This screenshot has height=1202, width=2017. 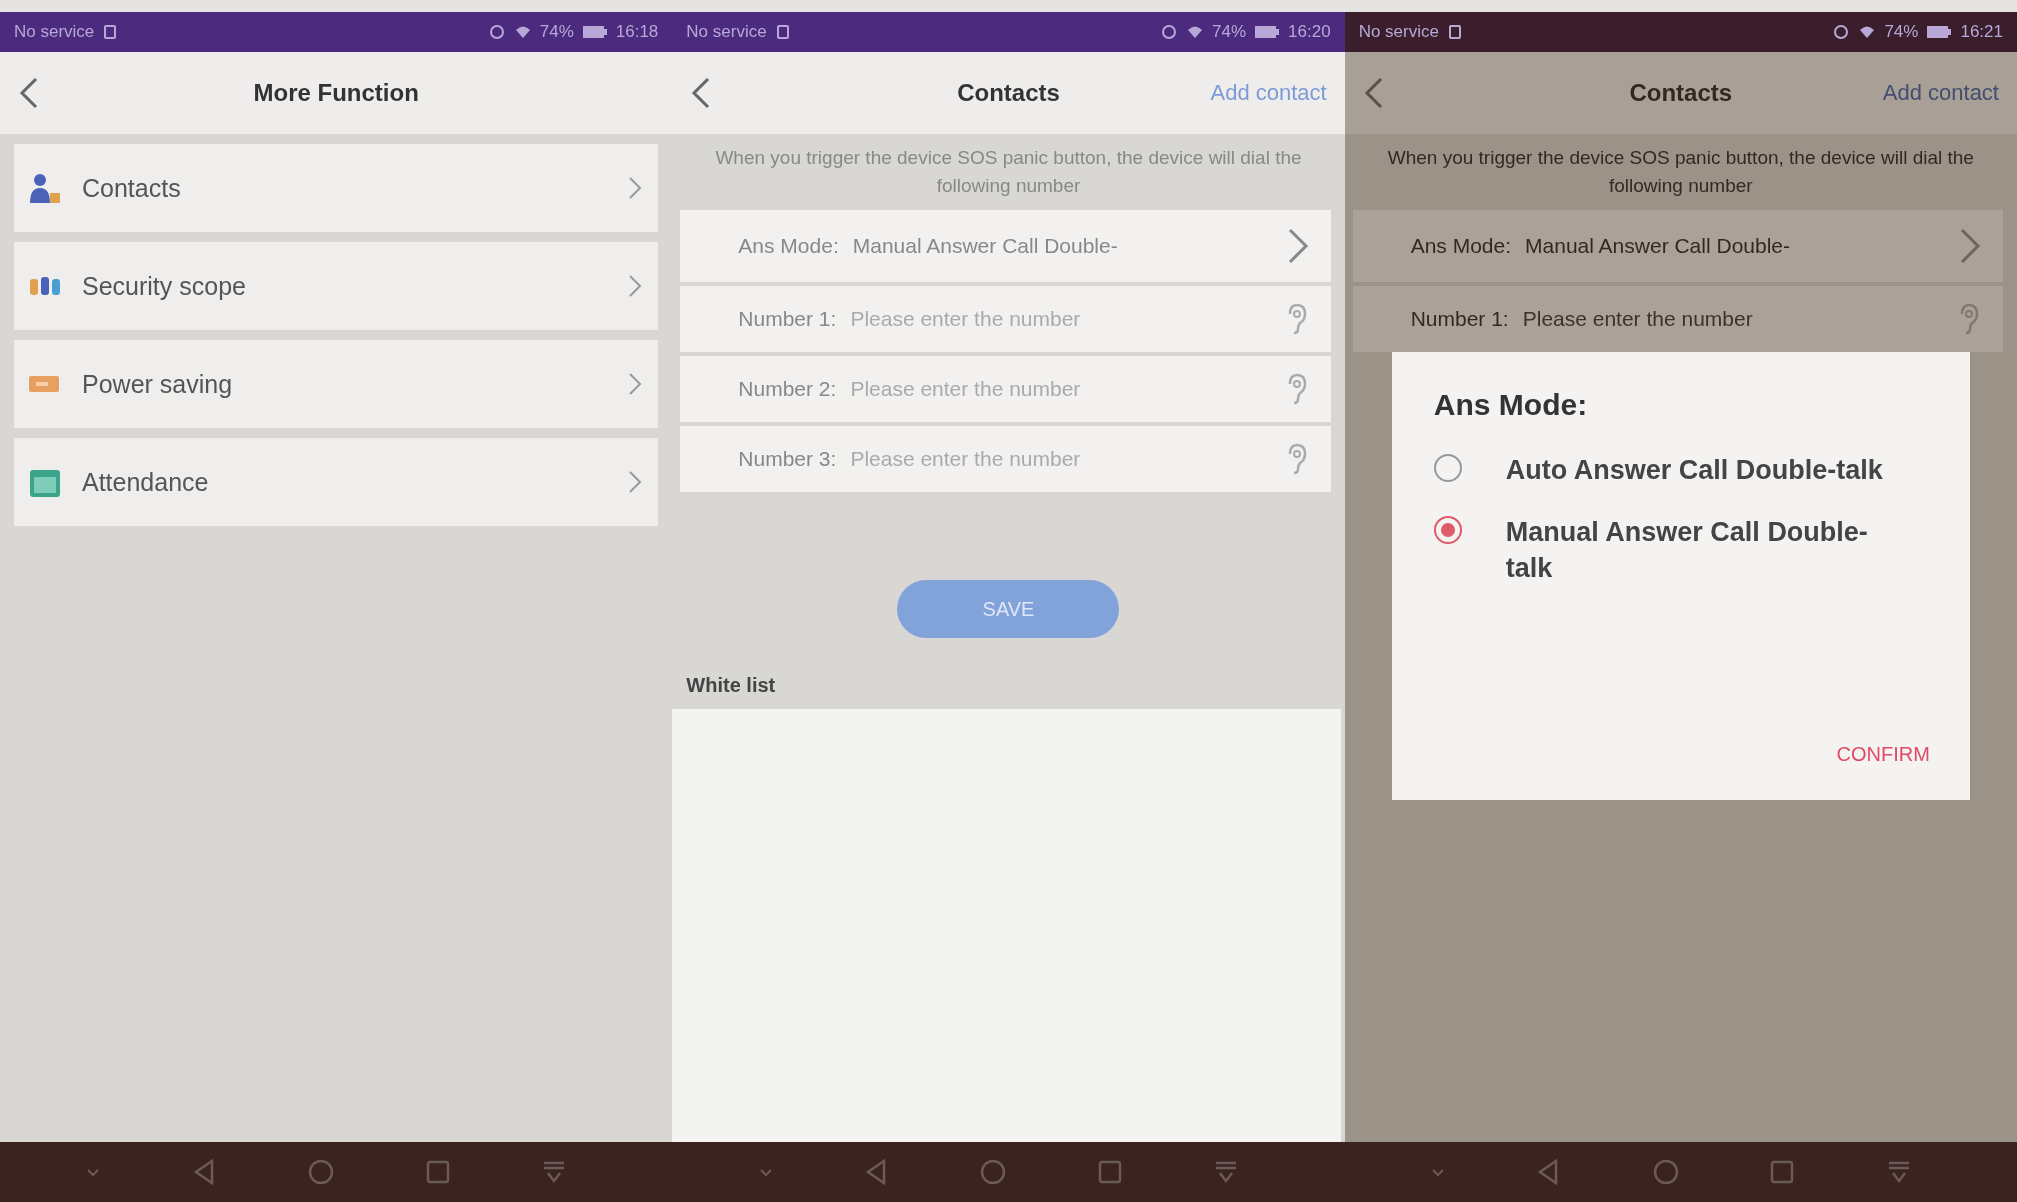 I want to click on menu-item: Contacts, so click(x=336, y=188).